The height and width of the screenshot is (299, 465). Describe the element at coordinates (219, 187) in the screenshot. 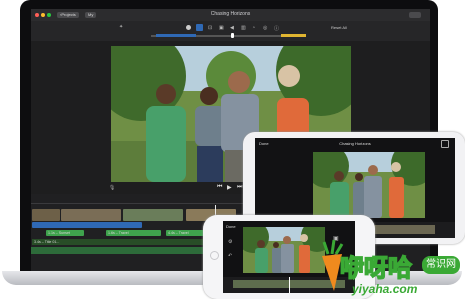

I see `skip-back-icon: ⏮` at that location.